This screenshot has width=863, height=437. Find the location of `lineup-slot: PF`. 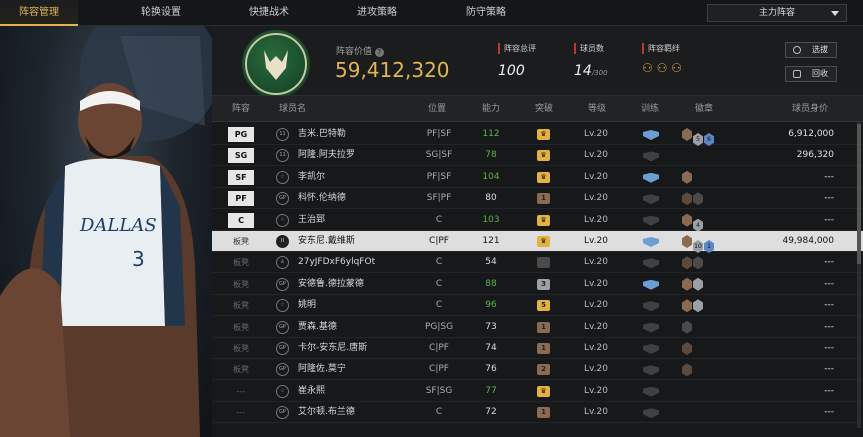

lineup-slot: PF is located at coordinates (241, 199).